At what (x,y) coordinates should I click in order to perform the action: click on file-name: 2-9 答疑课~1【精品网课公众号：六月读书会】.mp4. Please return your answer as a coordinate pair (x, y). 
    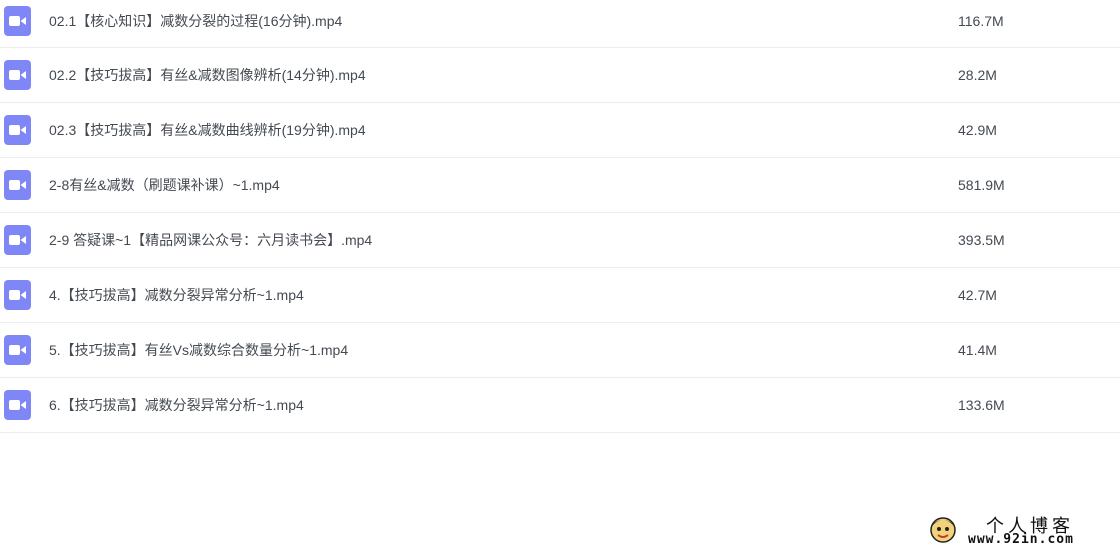
    Looking at the image, I should click on (210, 240).